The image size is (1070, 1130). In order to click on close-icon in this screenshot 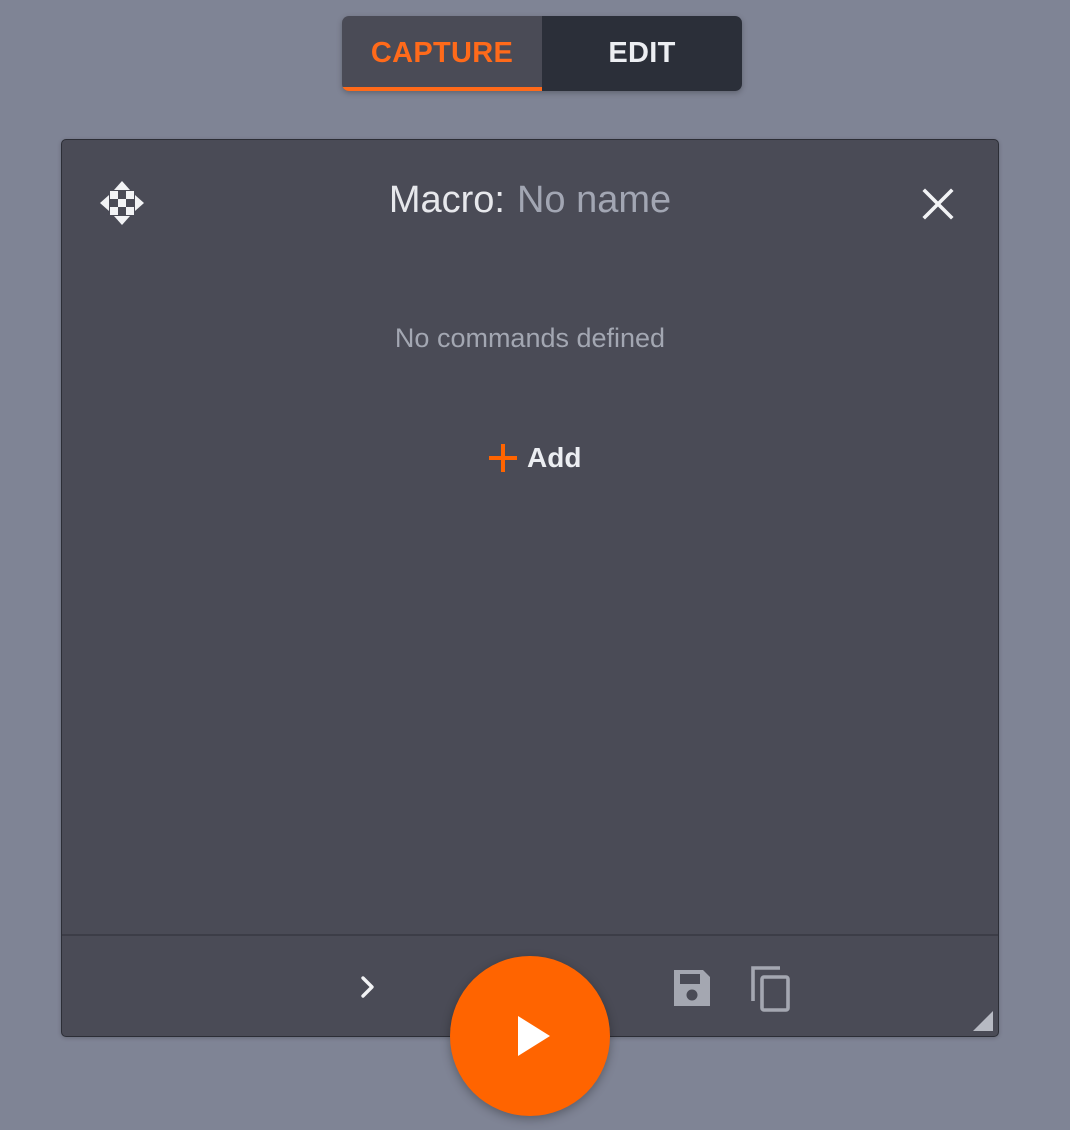, I will do `click(938, 204)`.